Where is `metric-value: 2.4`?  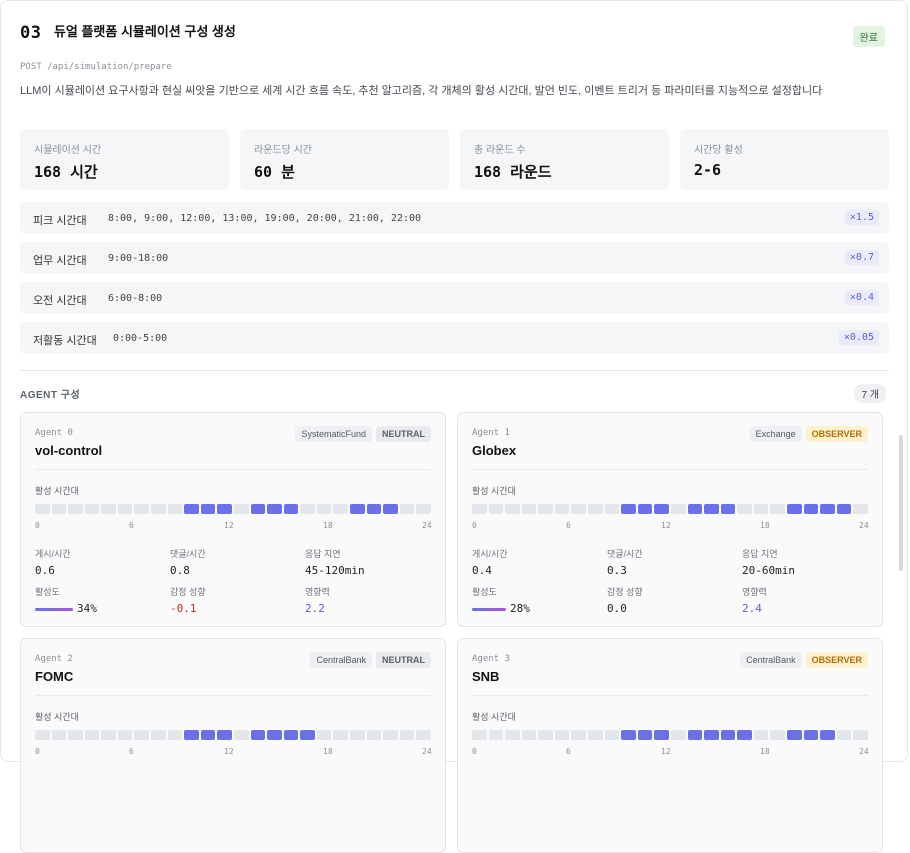
metric-value: 2.4 is located at coordinates (752, 608).